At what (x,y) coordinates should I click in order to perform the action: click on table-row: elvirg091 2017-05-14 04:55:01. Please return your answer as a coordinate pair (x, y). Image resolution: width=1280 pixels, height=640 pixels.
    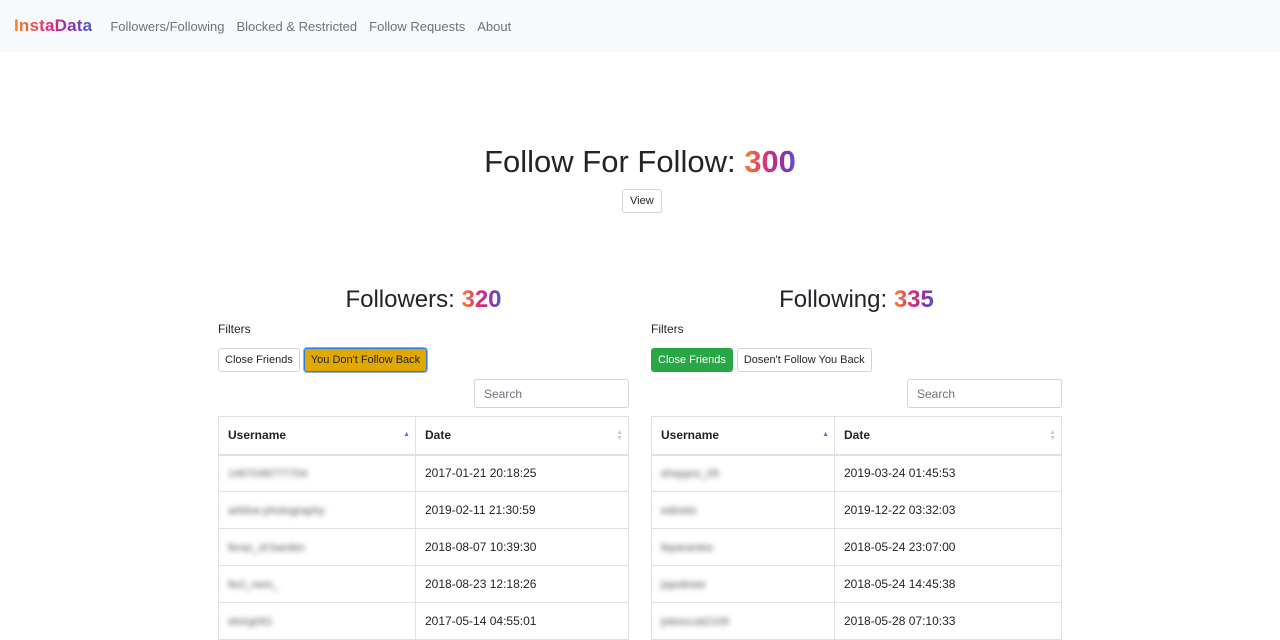
    Looking at the image, I should click on (423, 621).